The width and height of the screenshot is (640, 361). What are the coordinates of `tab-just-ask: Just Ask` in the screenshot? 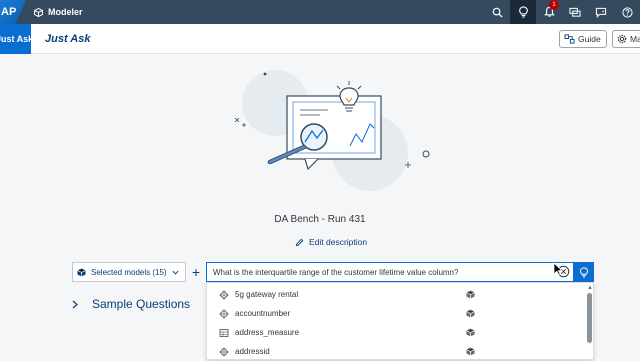 It's located at (15, 39).